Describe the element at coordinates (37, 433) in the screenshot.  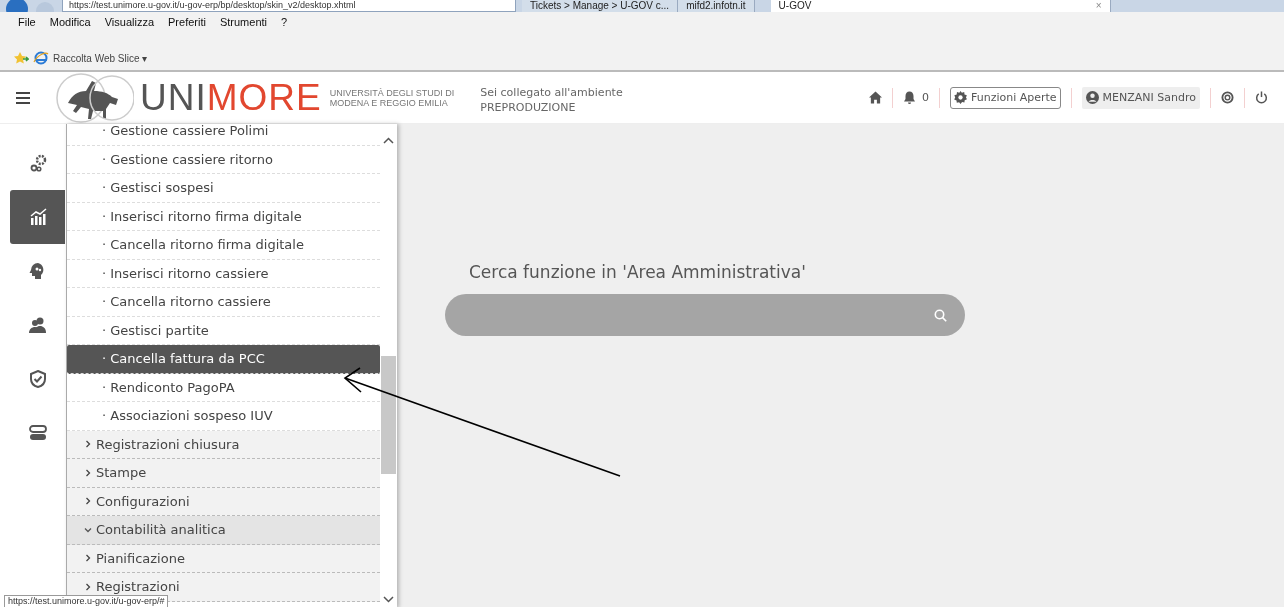
I see `toggles-icon` at that location.